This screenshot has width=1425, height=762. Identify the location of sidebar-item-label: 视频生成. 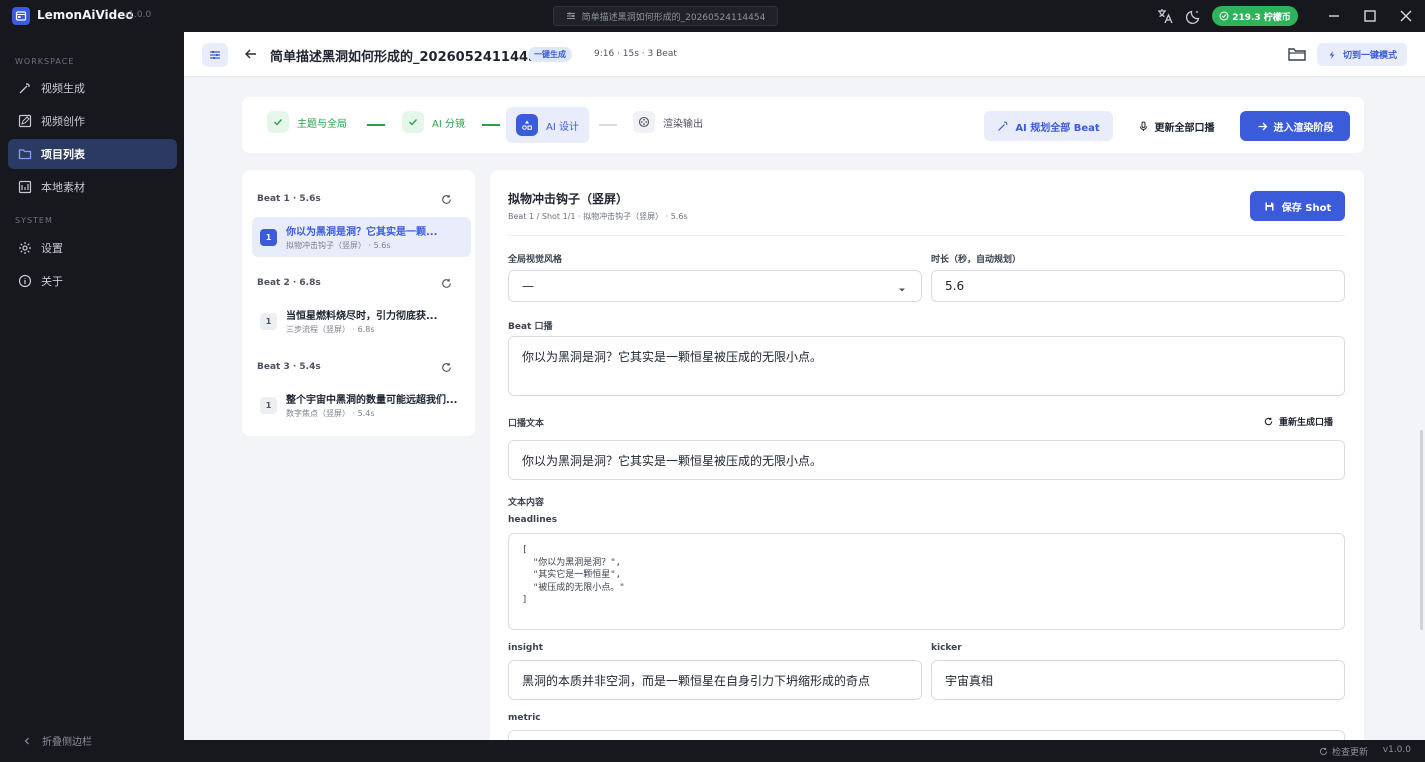
(63, 88).